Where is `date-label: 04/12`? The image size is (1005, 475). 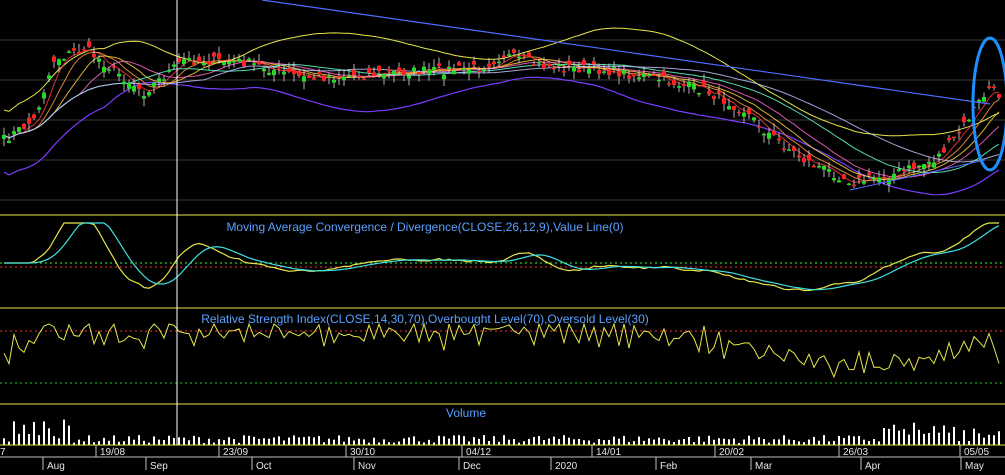
date-label: 04/12 is located at coordinates (478, 452).